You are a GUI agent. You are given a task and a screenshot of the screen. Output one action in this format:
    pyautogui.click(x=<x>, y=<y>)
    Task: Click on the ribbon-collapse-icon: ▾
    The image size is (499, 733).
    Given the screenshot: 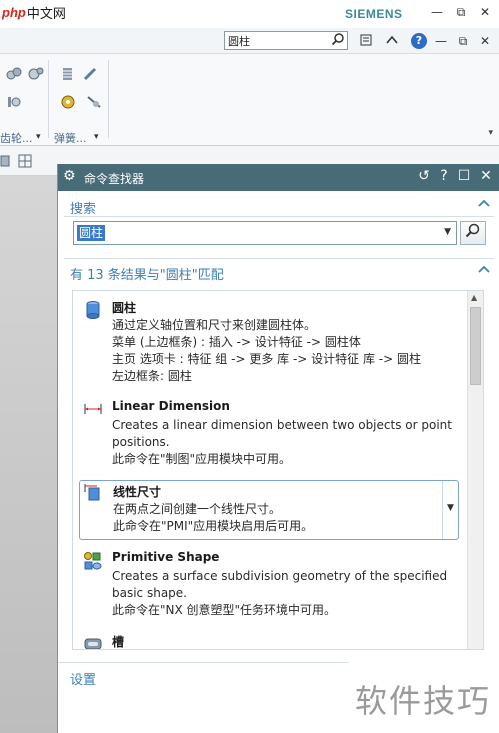 What is the action you would take?
    pyautogui.click(x=490, y=133)
    